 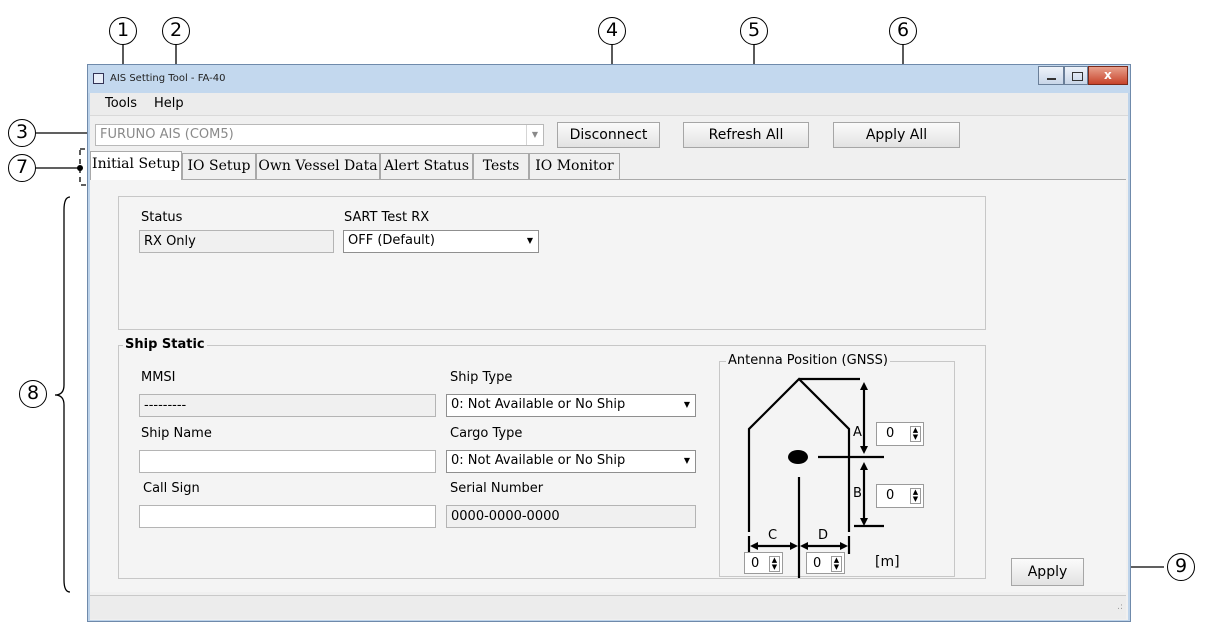 What do you see at coordinates (168, 78) in the screenshot?
I see `window-title: AIS Setting Tool - FA-40` at bounding box center [168, 78].